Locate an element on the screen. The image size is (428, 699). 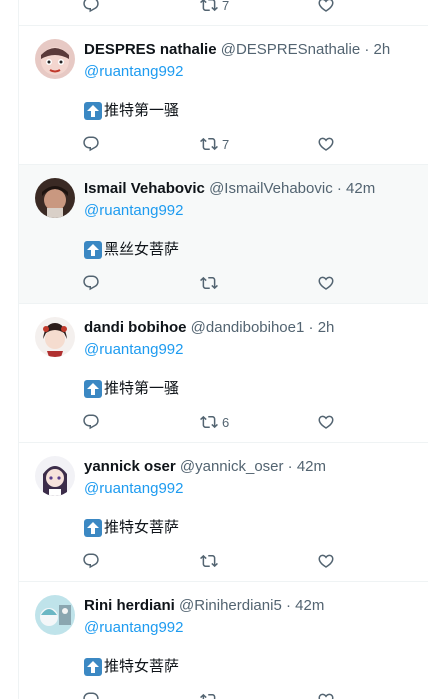
display-name: yannick oser is located at coordinates (130, 466).